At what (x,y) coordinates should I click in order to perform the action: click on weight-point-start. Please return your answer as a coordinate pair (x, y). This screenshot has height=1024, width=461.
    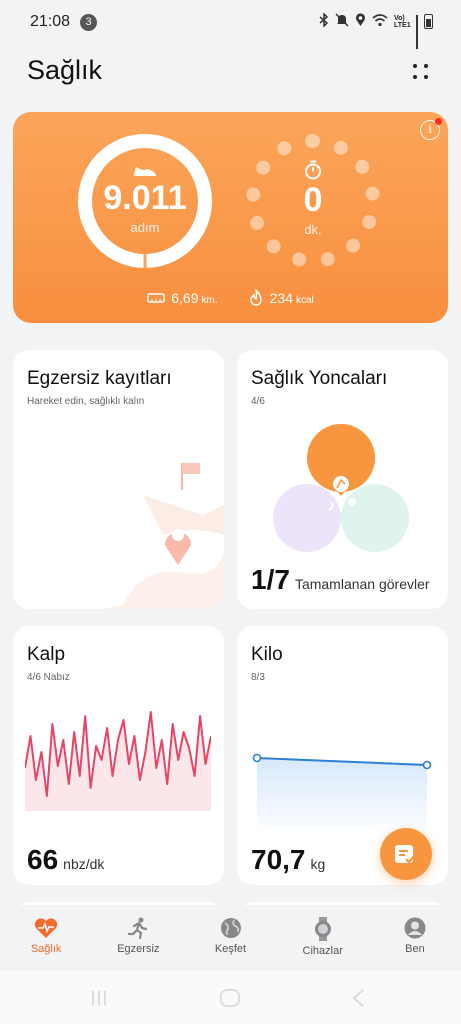
    Looking at the image, I should click on (257, 758).